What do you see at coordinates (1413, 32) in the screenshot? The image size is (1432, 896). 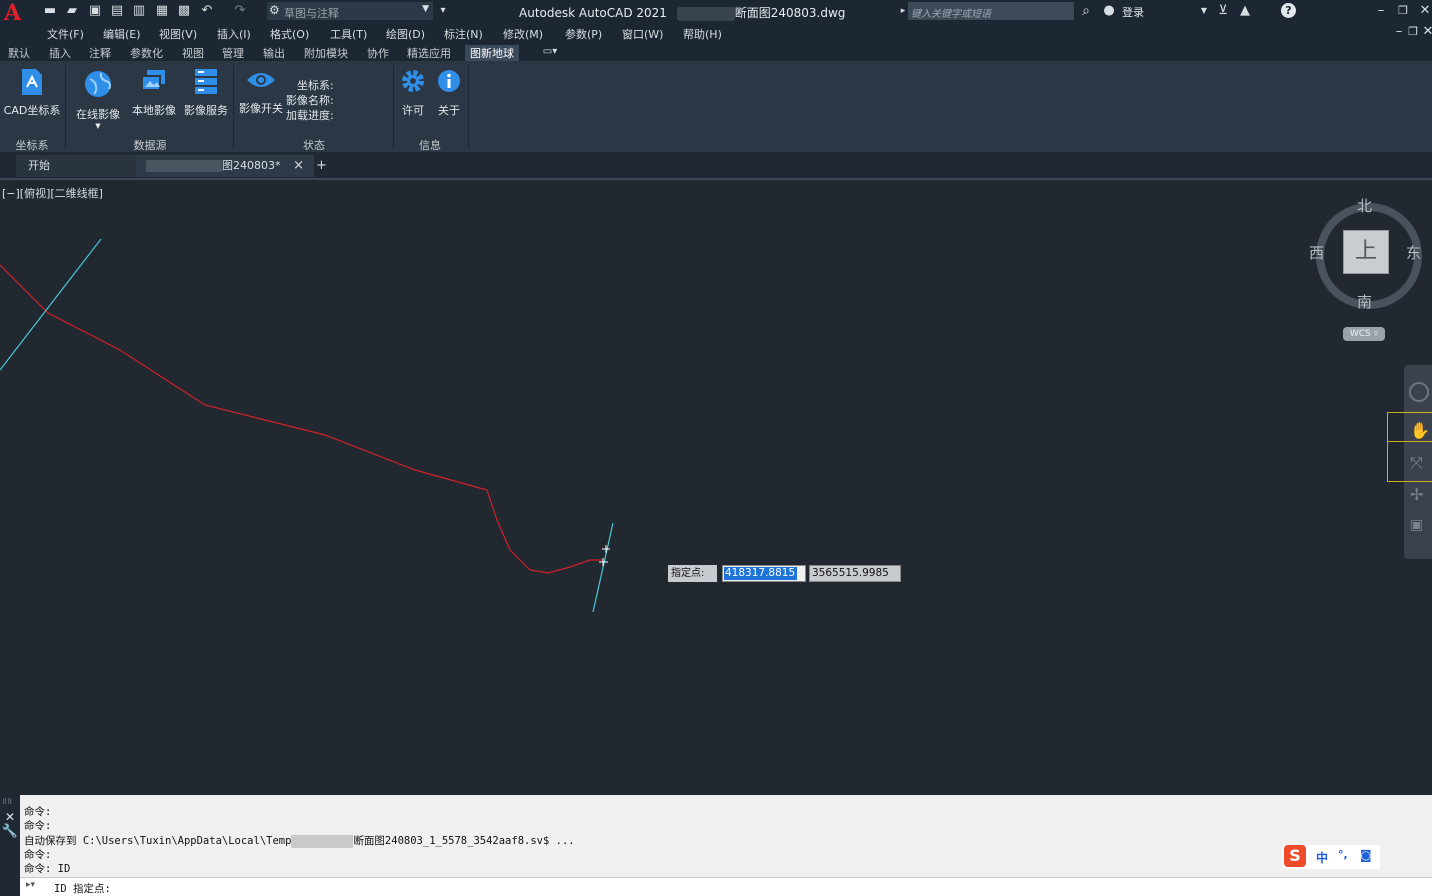 I see `doc-restore-icon: ❐` at bounding box center [1413, 32].